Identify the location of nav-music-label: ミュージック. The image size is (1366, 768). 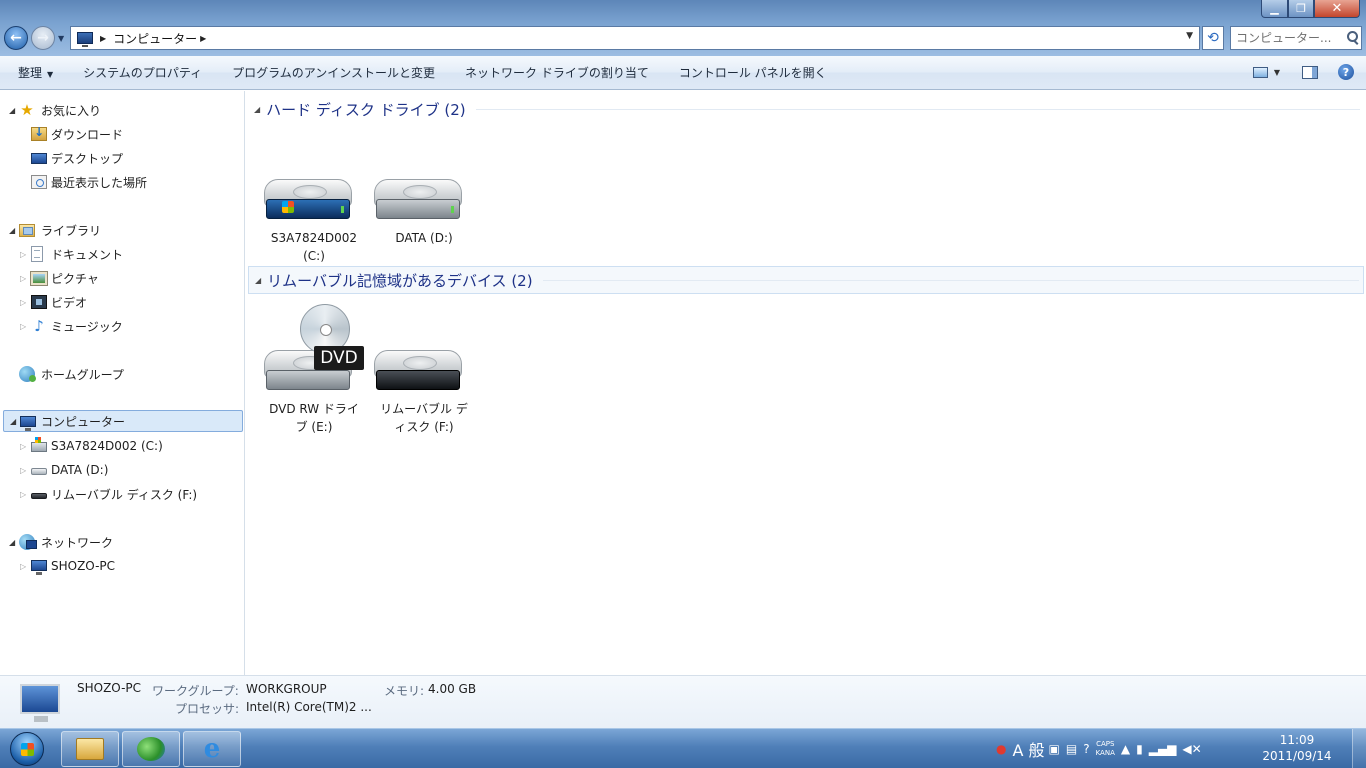
(87, 326).